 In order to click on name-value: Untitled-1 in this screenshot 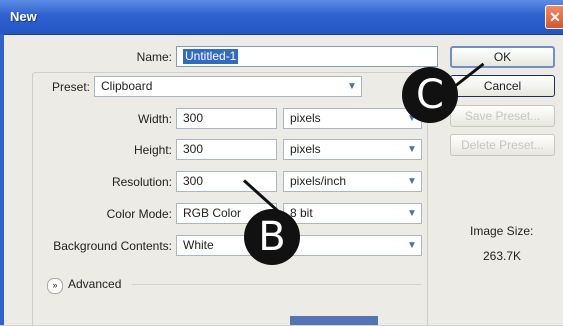, I will do `click(211, 56)`.